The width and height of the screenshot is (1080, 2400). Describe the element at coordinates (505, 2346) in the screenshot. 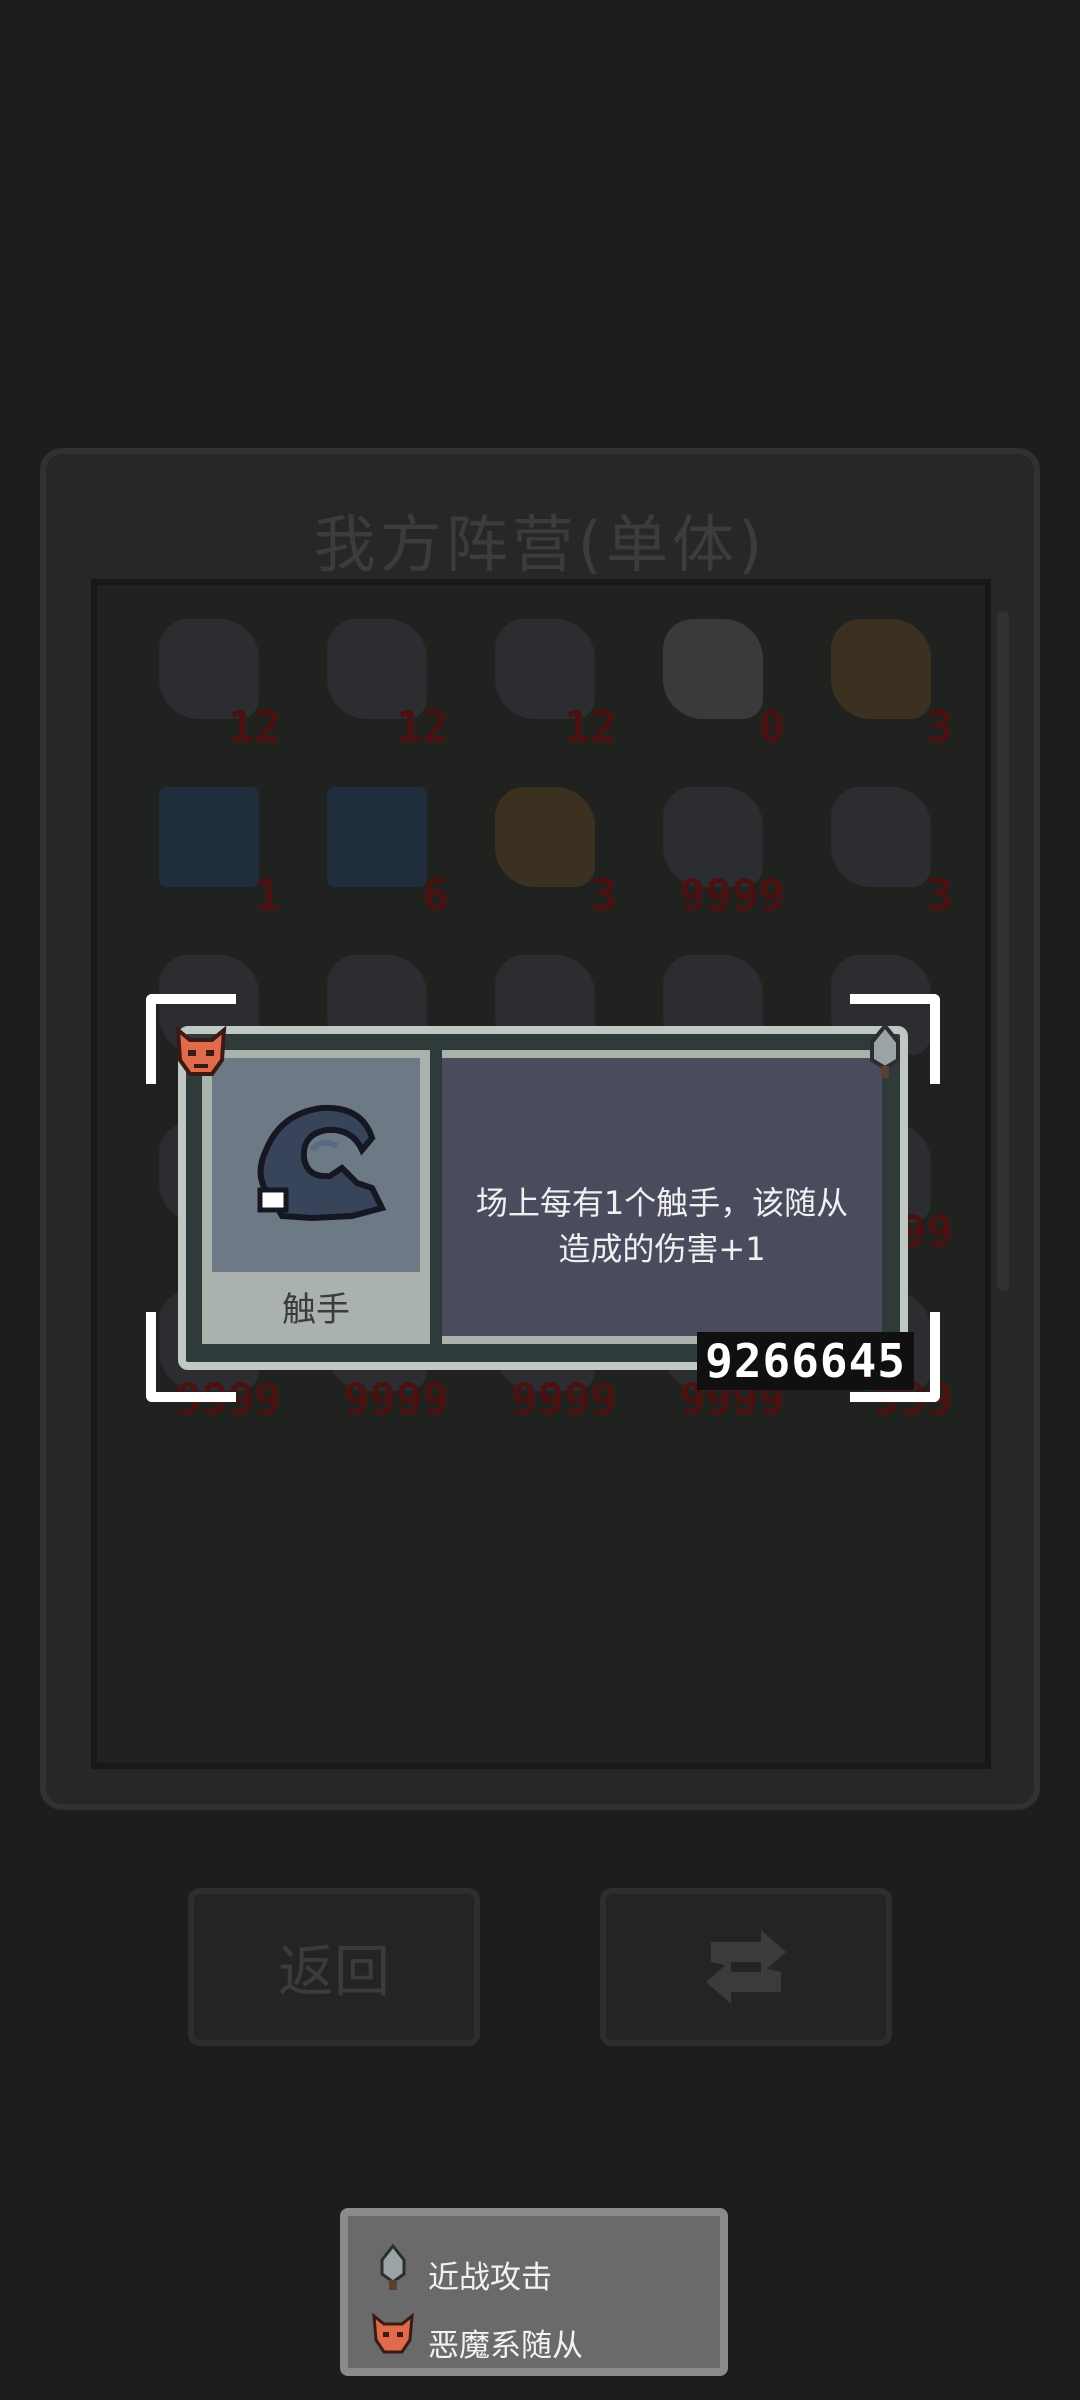

I see `legend-label: 恶魔系随从` at that location.